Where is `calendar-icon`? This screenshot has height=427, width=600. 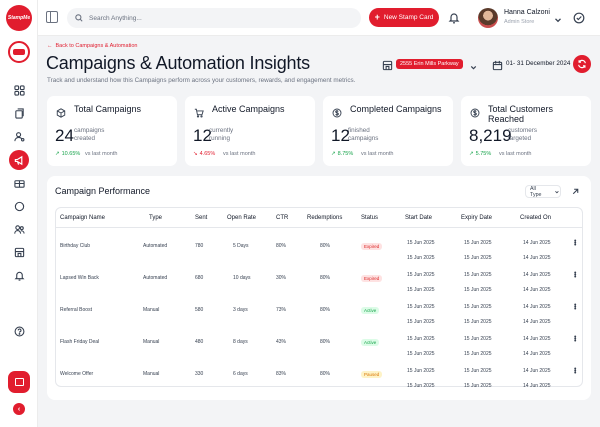 calendar-icon is located at coordinates (497, 64).